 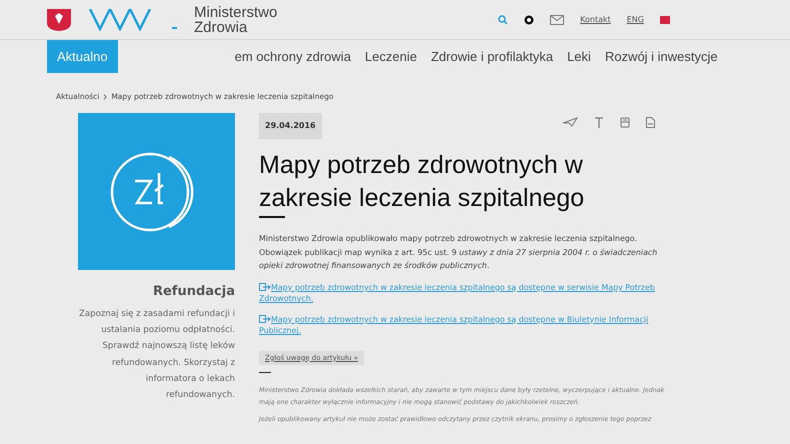 I want to click on nav-tab: em ochrony zdrowia, so click(x=293, y=56).